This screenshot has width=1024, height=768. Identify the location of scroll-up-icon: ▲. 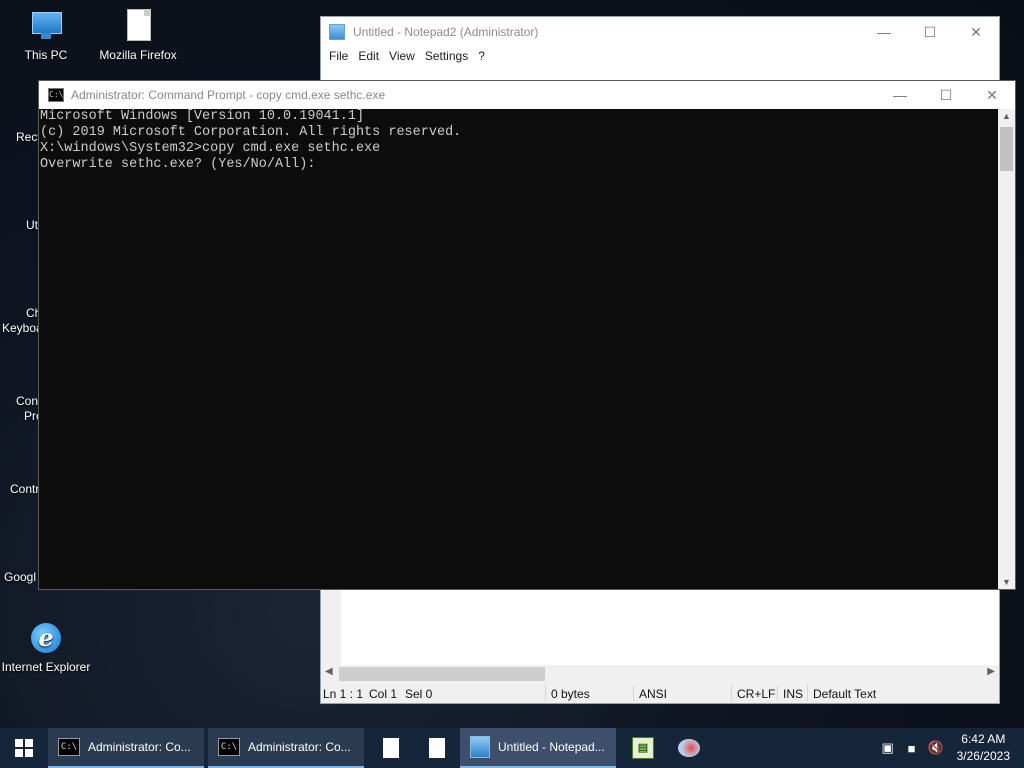
(1006, 116).